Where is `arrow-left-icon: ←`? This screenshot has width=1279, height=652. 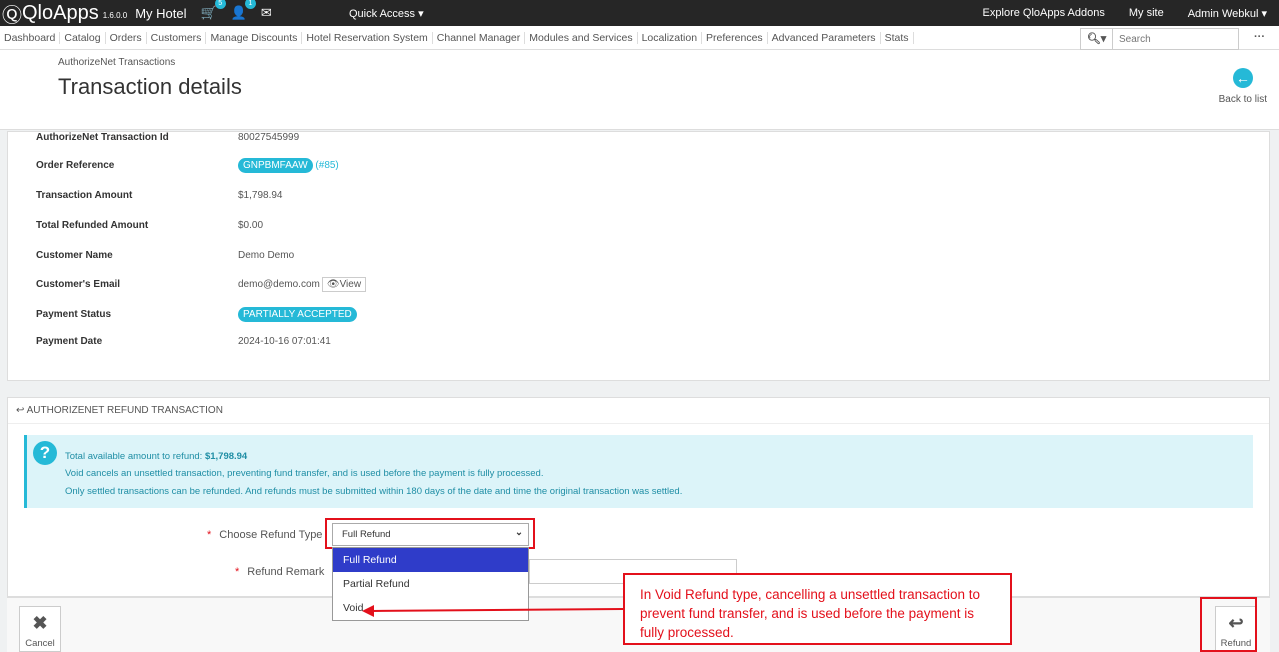
arrow-left-icon: ← is located at coordinates (1242, 78).